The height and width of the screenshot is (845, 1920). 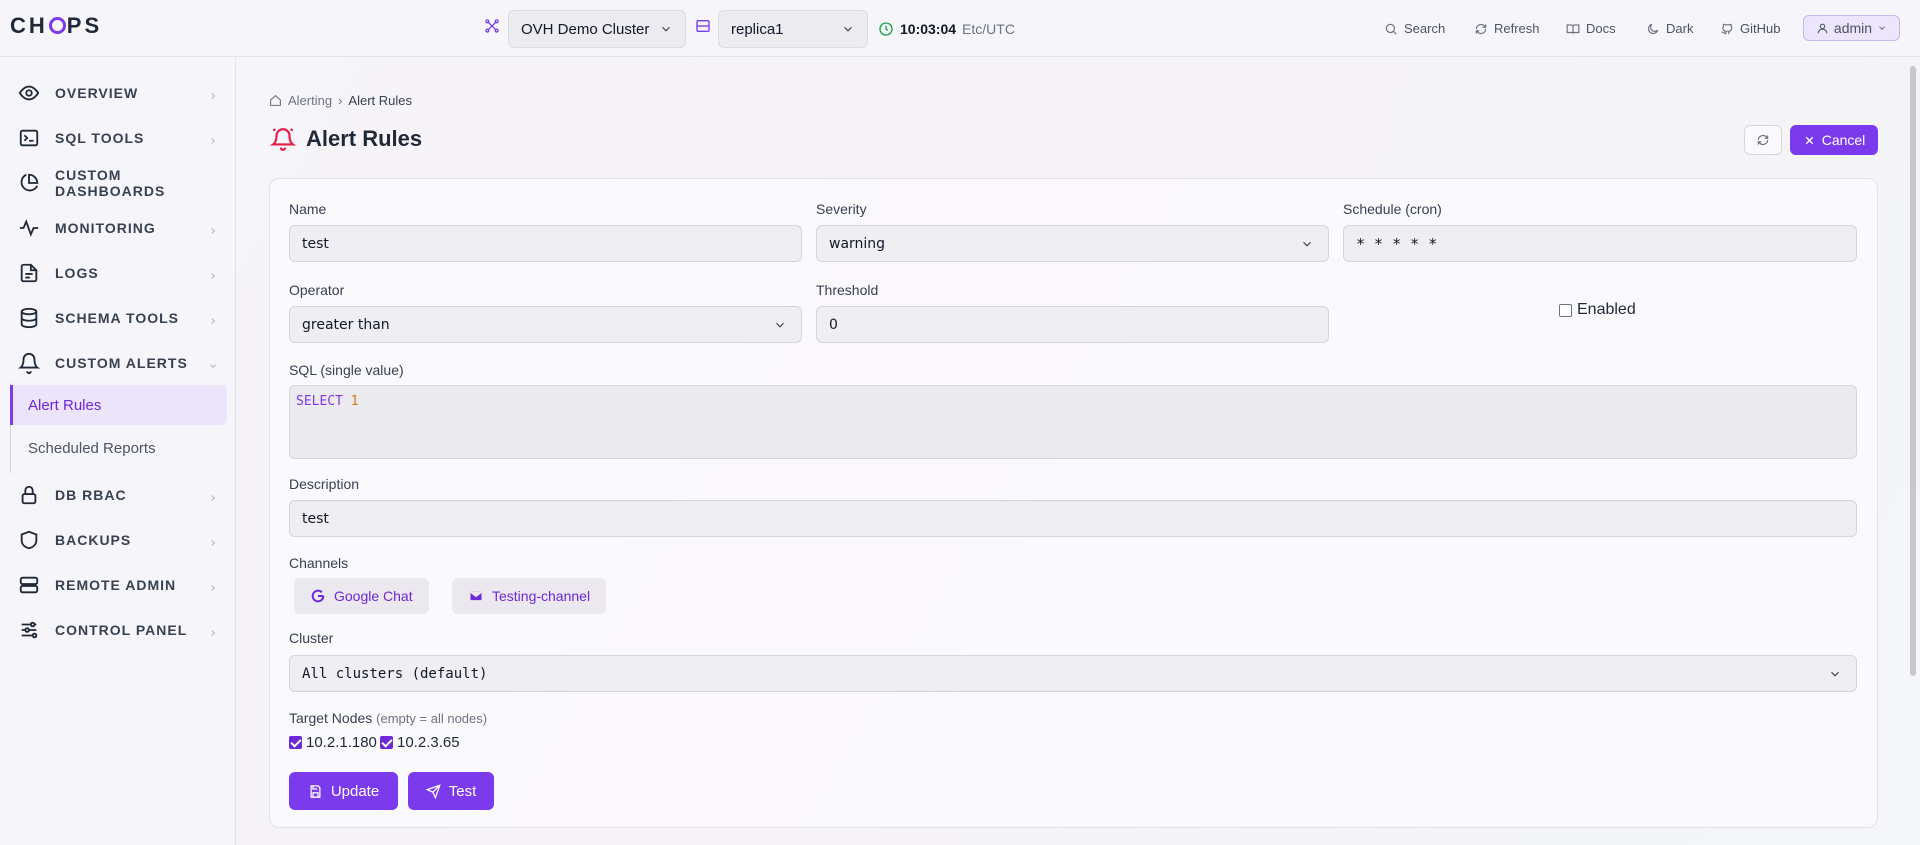 What do you see at coordinates (373, 596) in the screenshot?
I see `channel-label: Google Chat` at bounding box center [373, 596].